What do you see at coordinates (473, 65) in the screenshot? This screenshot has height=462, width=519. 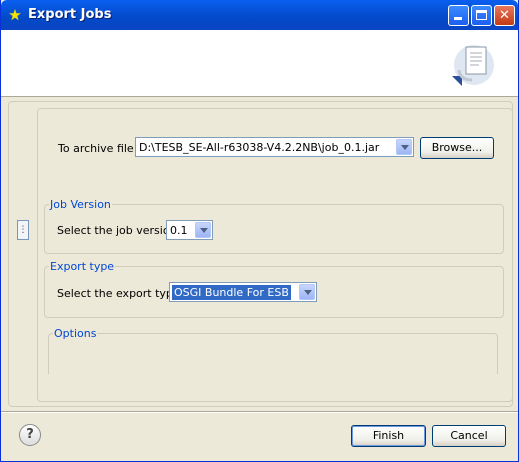 I see `export-wizard-icon` at bounding box center [473, 65].